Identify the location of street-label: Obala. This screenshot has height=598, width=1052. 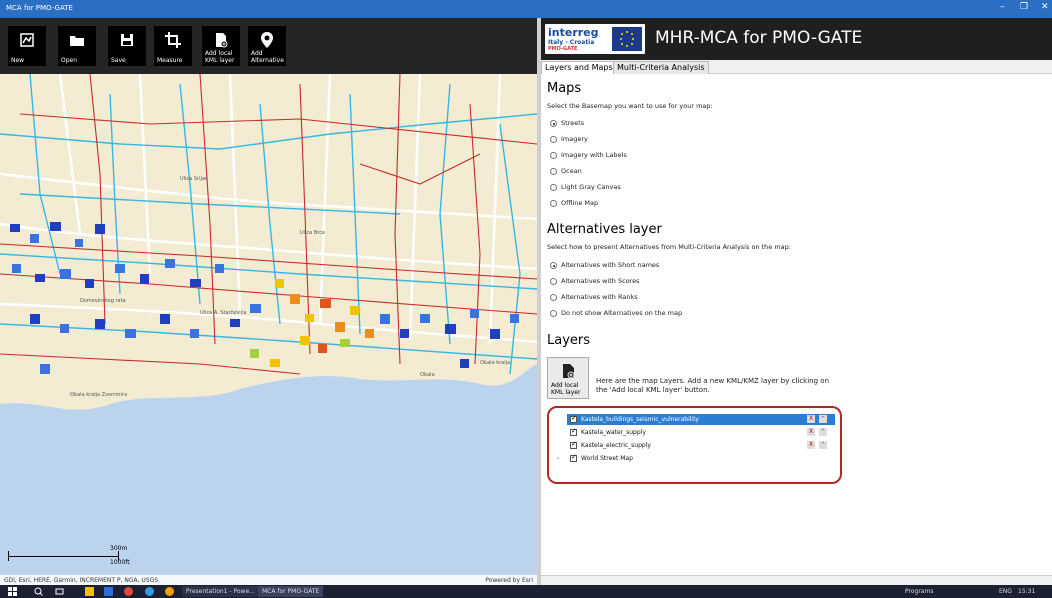
(427, 375).